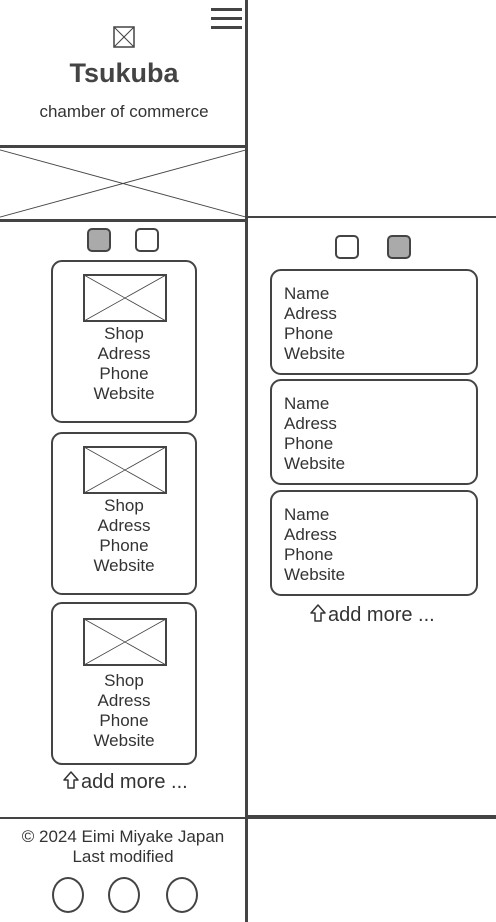 The width and height of the screenshot is (496, 922). I want to click on page-title: Tsukuba, so click(124, 73).